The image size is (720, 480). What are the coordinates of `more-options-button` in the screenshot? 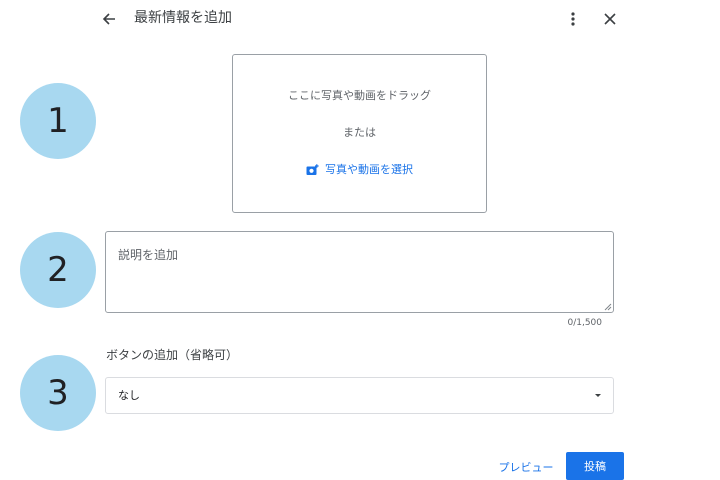 It's located at (573, 19).